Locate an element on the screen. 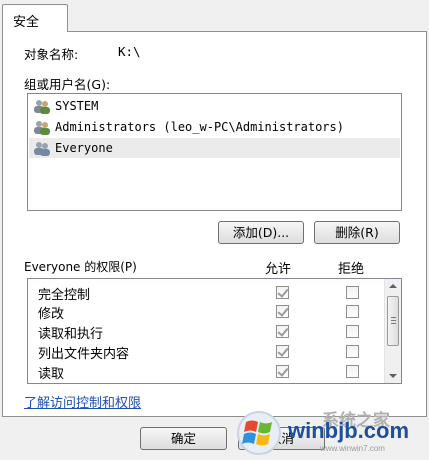 The height and width of the screenshot is (460, 429). tab-security: 安全 is located at coordinates (35, 18).